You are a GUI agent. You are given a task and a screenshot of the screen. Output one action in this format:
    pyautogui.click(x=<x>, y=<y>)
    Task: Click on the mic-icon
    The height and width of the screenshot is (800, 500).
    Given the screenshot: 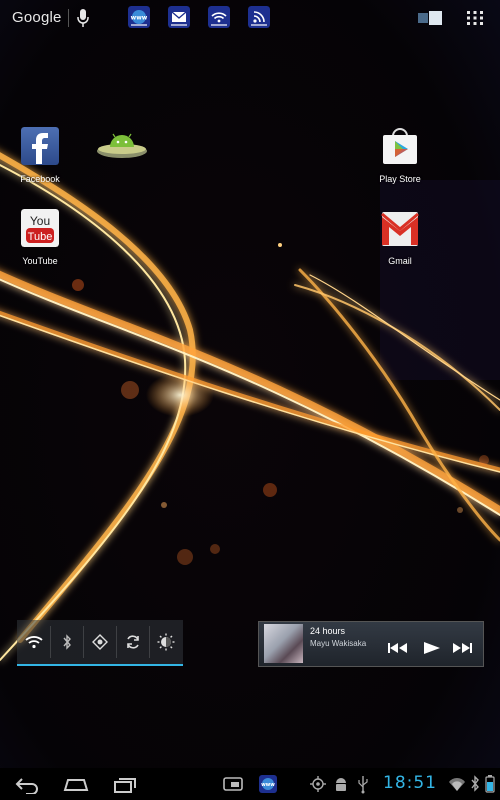 What is the action you would take?
    pyautogui.click(x=83, y=18)
    